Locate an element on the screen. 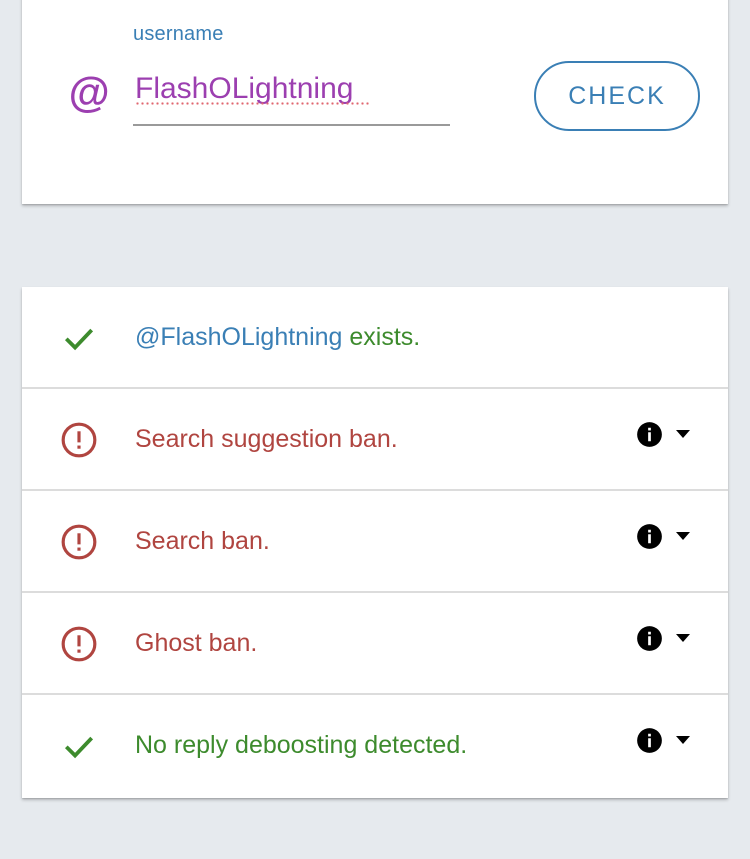  result-row-exists: @FlashOLightning exists. is located at coordinates (375, 338).